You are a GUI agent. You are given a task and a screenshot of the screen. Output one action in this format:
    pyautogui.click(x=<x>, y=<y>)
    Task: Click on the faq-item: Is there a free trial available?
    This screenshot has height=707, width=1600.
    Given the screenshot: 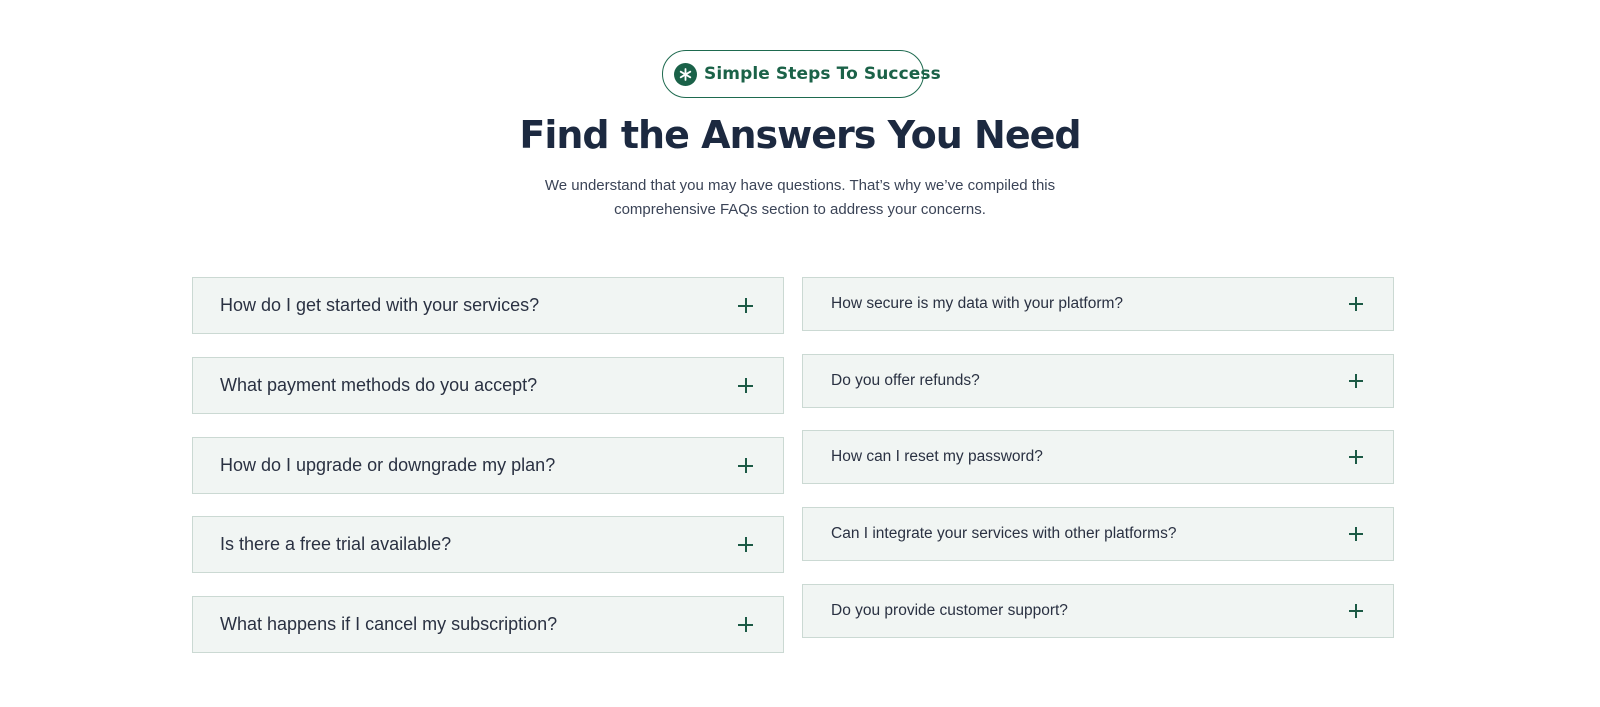 What is the action you would take?
    pyautogui.click(x=488, y=544)
    